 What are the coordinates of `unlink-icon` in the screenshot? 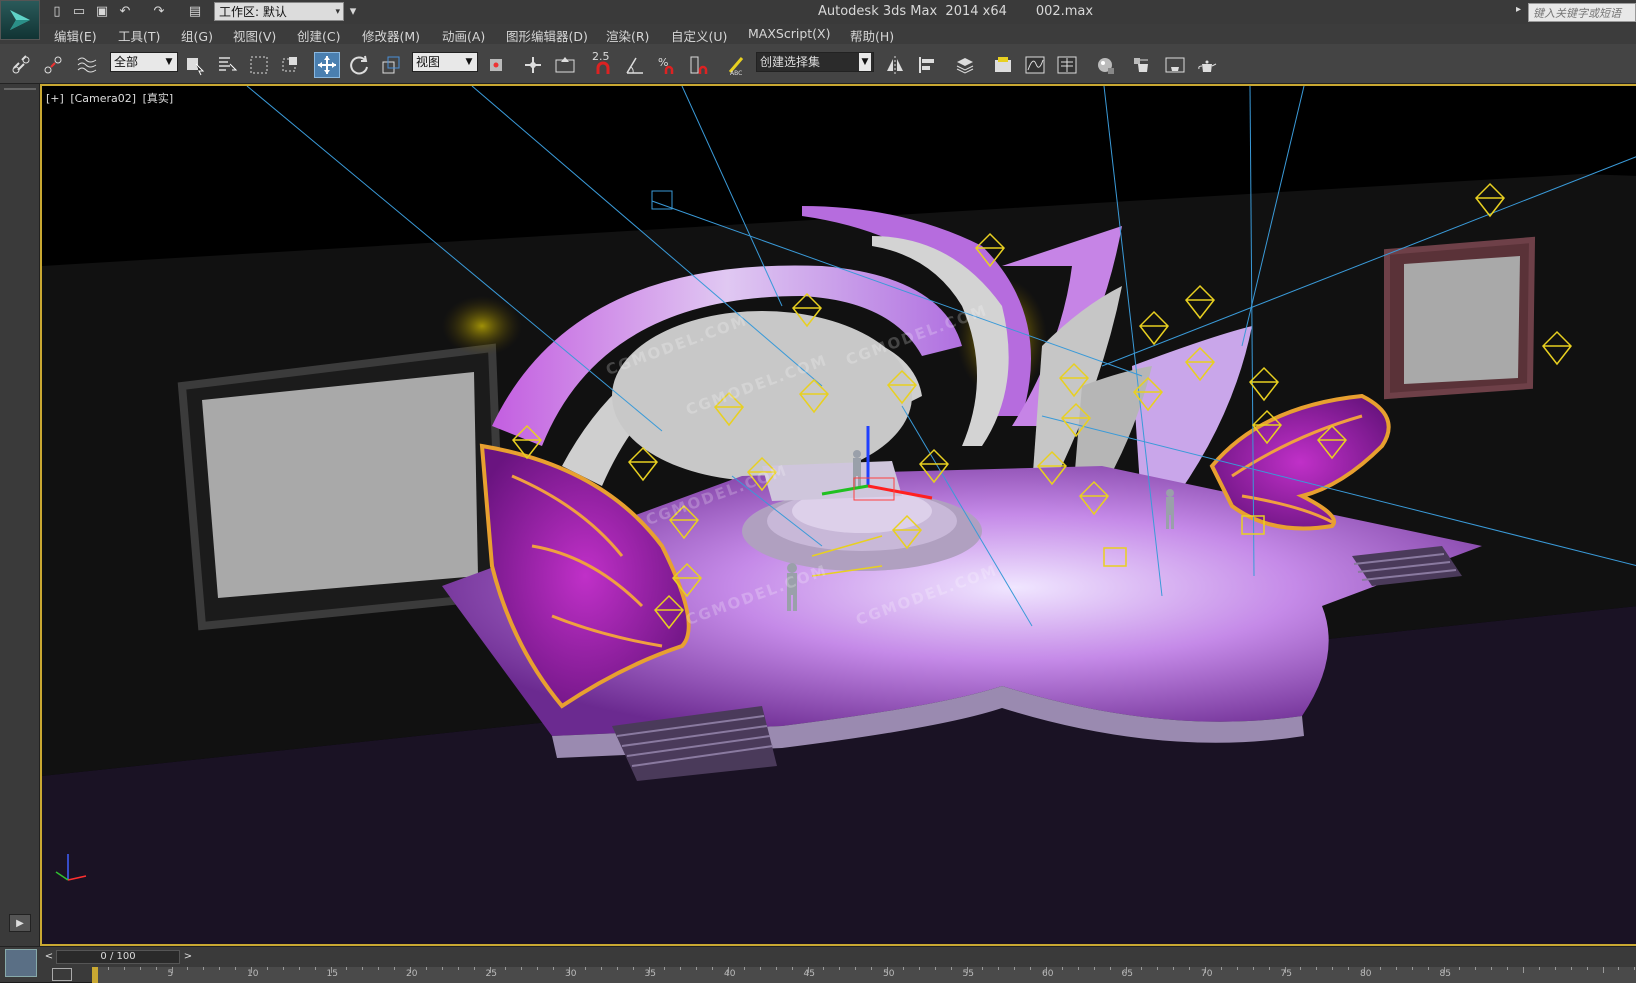 It's located at (53, 65).